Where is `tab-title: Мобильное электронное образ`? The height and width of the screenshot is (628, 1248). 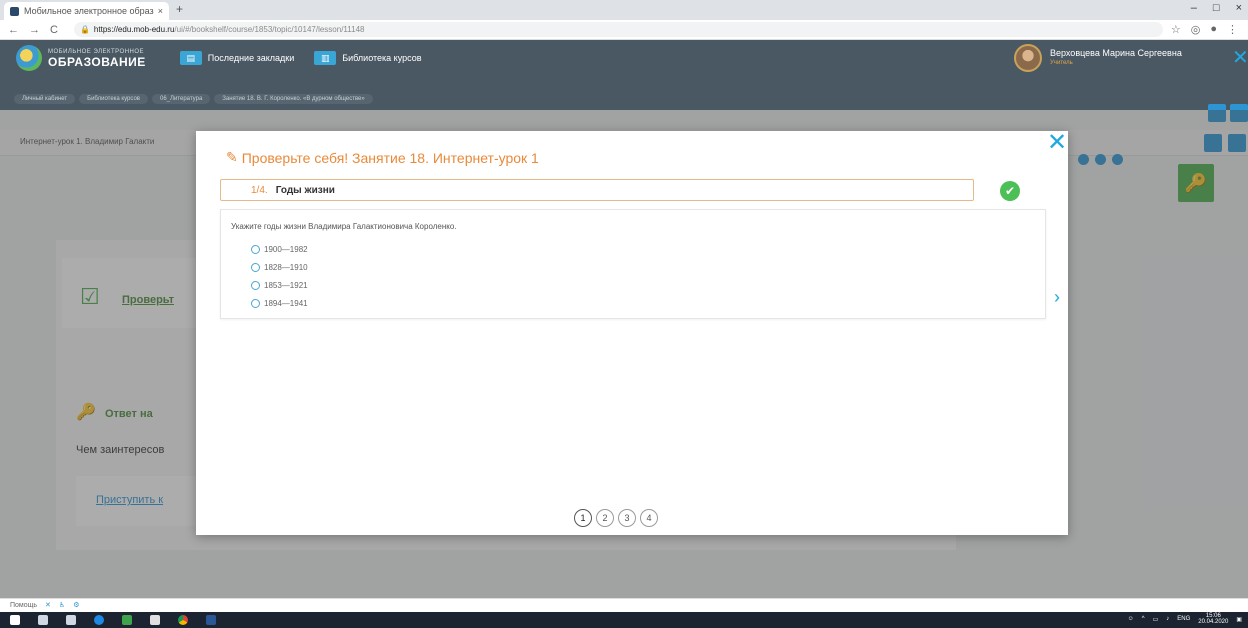 tab-title: Мобильное электронное образ is located at coordinates (89, 11).